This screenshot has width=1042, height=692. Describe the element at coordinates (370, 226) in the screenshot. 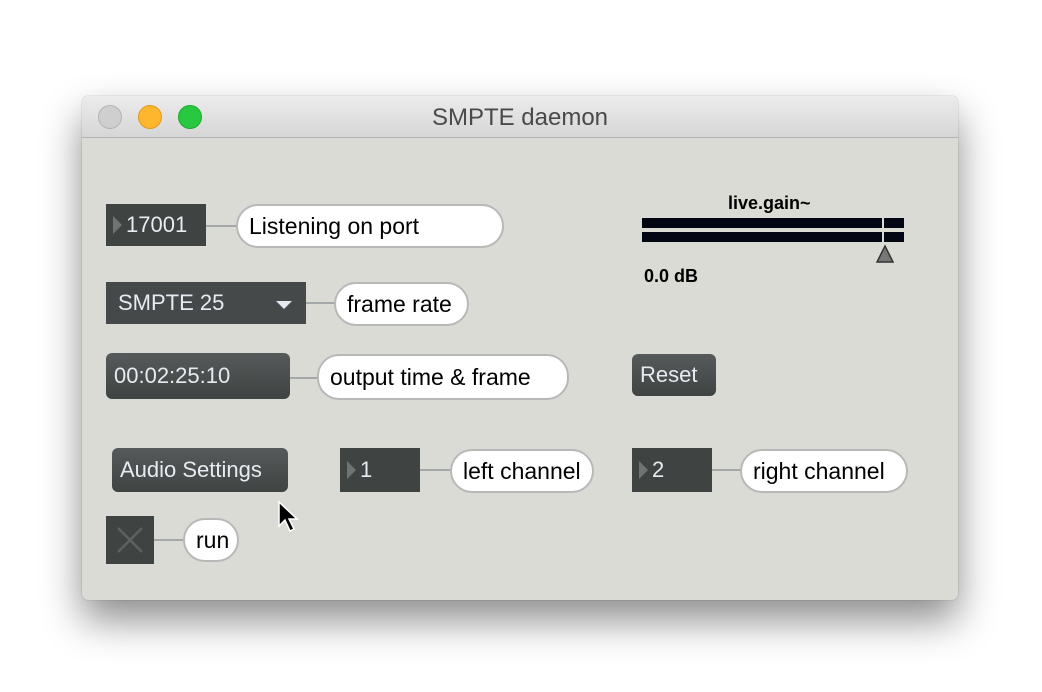

I see `port-comment: Listening on port` at that location.